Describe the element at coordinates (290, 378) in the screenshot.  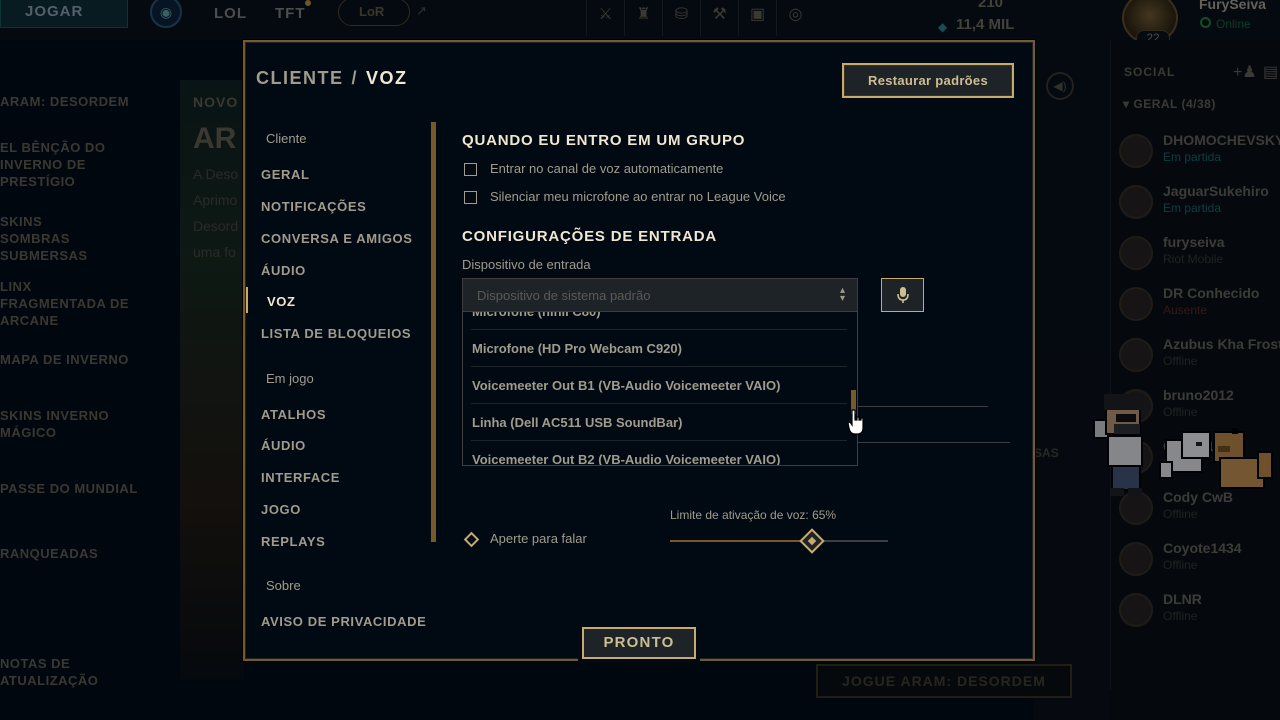
I see `sidebar-section-ingame: Em jogo` at that location.